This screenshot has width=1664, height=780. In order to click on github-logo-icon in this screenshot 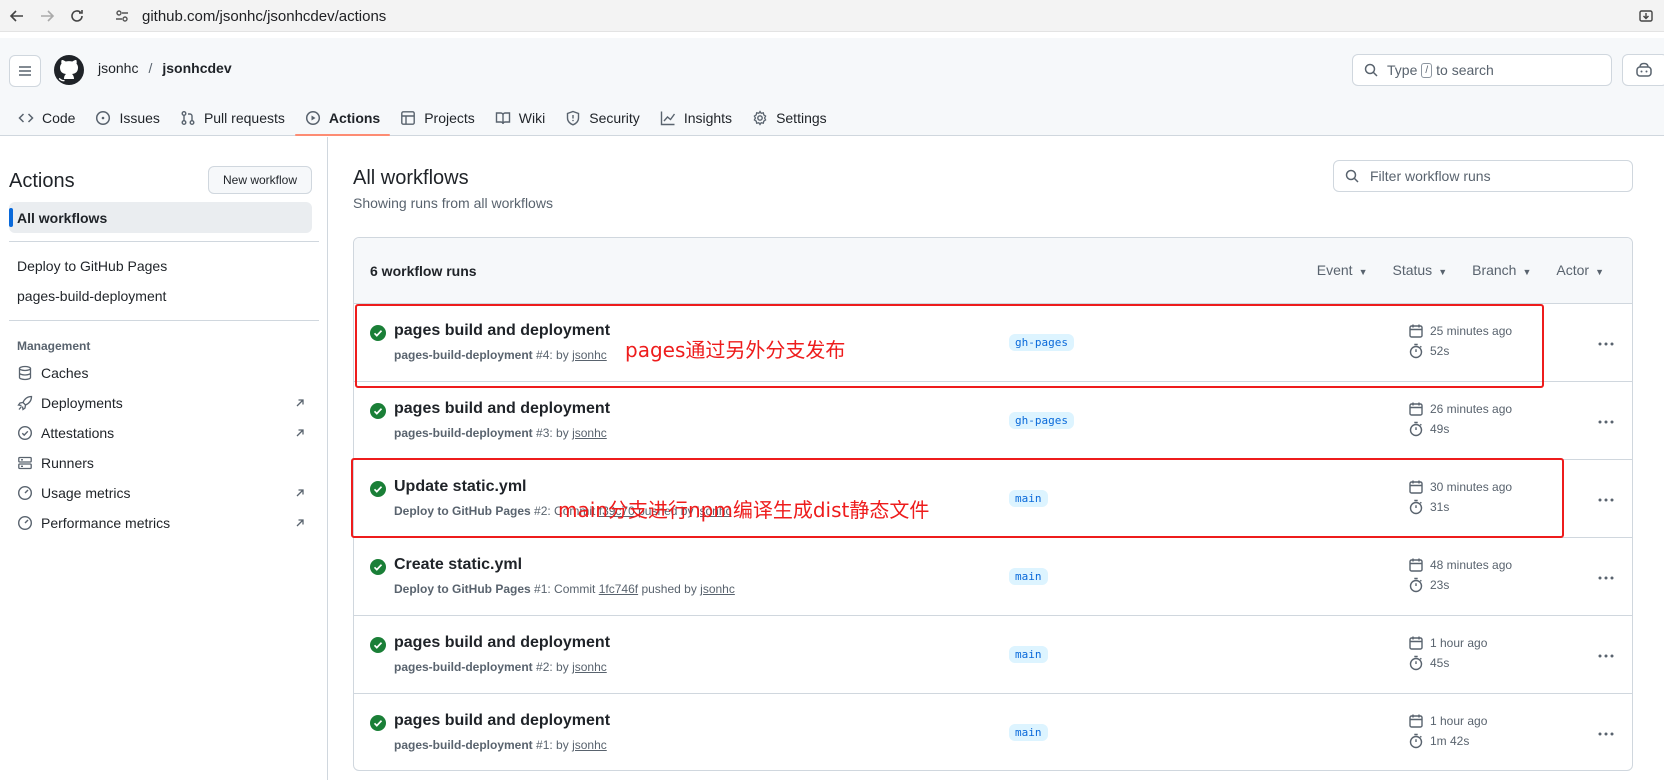, I will do `click(69, 70)`.